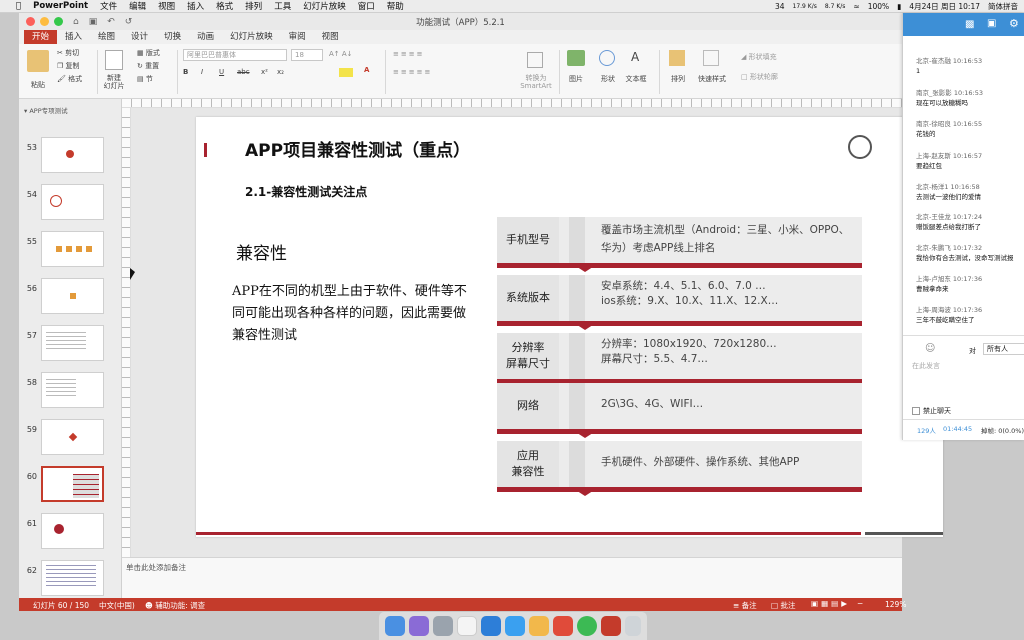 The height and width of the screenshot is (640, 1024). I want to click on new-slide-icon, so click(114, 60).